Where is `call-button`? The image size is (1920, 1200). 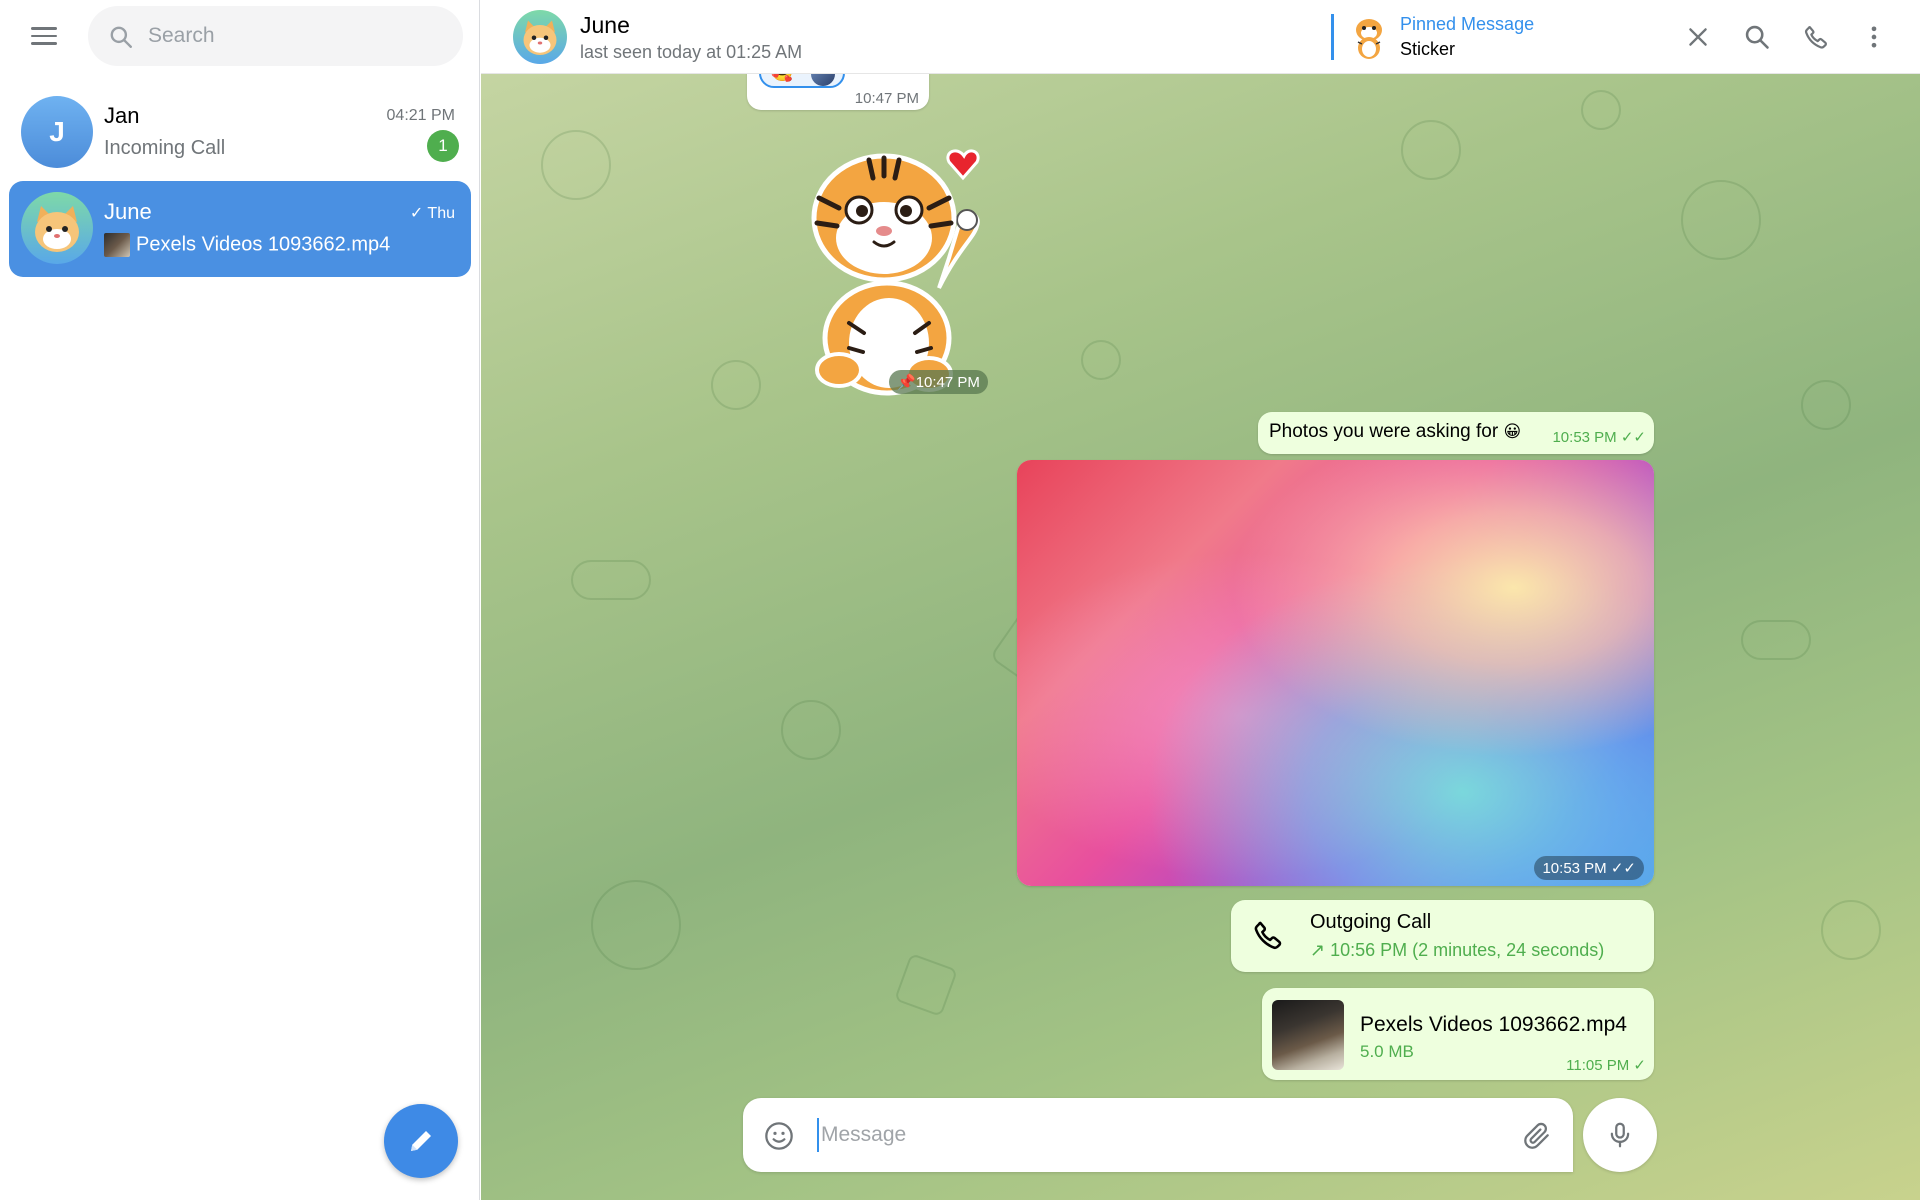 call-button is located at coordinates (1816, 37).